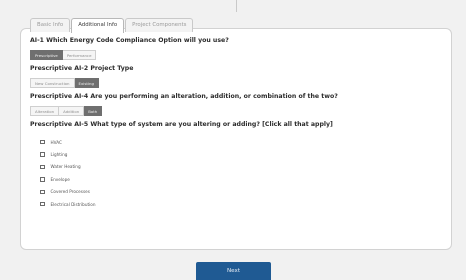 The image size is (466, 280). Describe the element at coordinates (82, 68) in the screenshot. I see `question-ai2: Prescriptive AI-2 Project Type` at that location.